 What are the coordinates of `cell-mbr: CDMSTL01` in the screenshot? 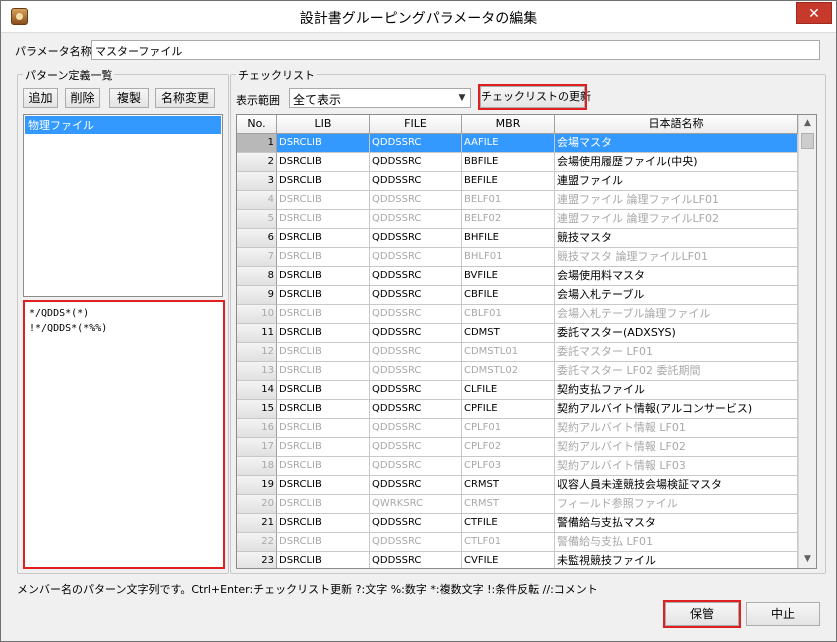 It's located at (508, 352).